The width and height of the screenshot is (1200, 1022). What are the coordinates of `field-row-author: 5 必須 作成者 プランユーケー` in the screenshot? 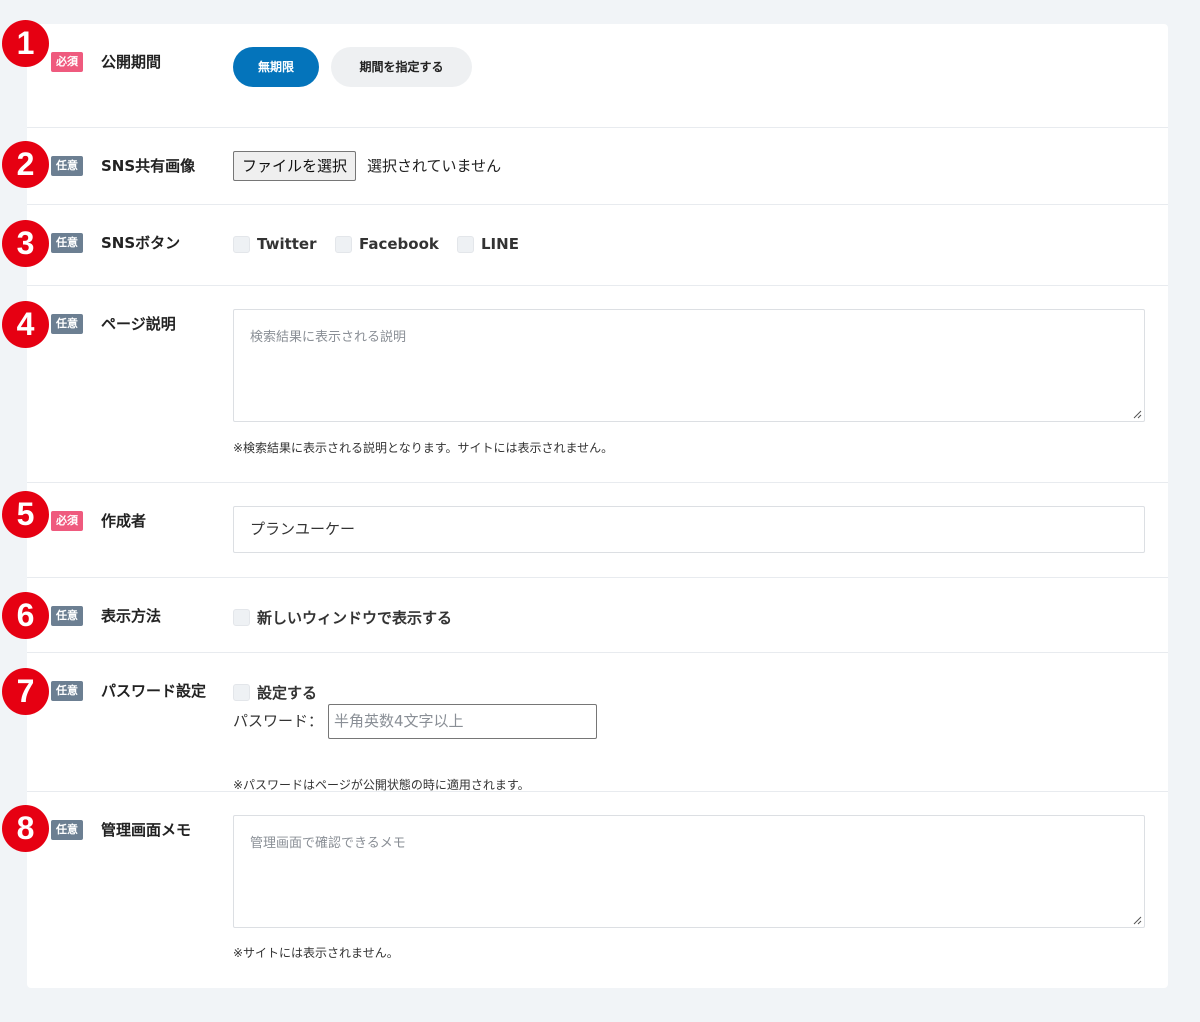 It's located at (585, 530).